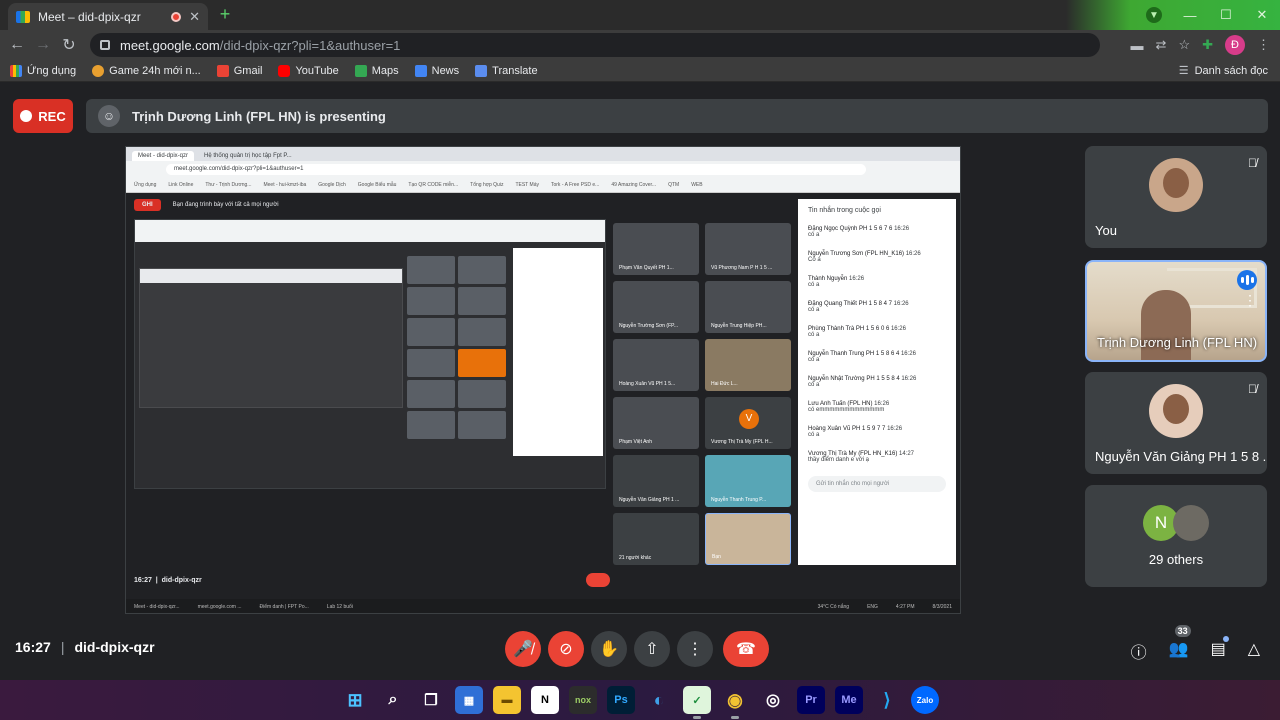  I want to click on bookmark-youtube: YouTube, so click(308, 70).